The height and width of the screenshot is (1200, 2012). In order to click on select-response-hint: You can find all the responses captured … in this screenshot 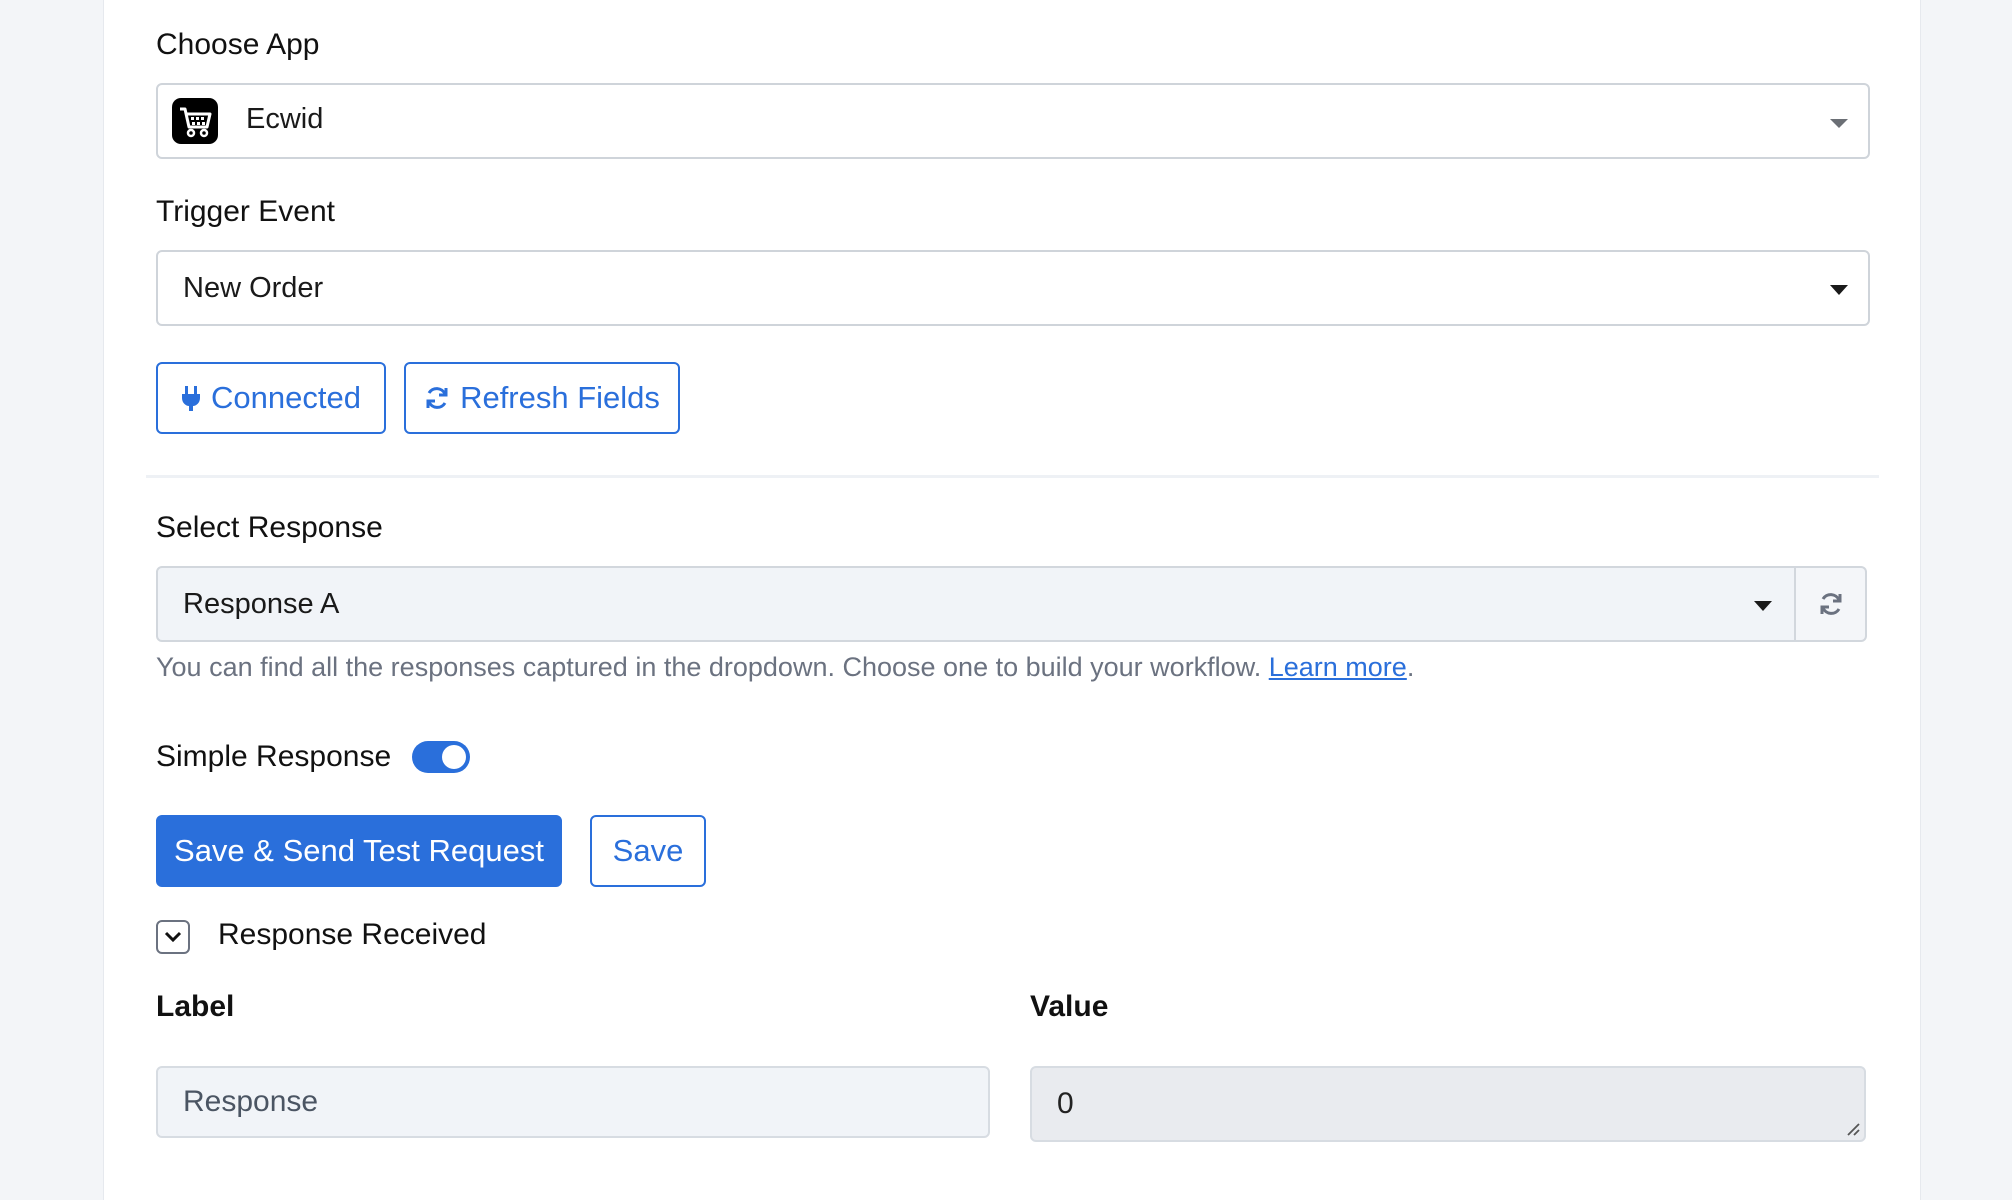, I will do `click(785, 667)`.